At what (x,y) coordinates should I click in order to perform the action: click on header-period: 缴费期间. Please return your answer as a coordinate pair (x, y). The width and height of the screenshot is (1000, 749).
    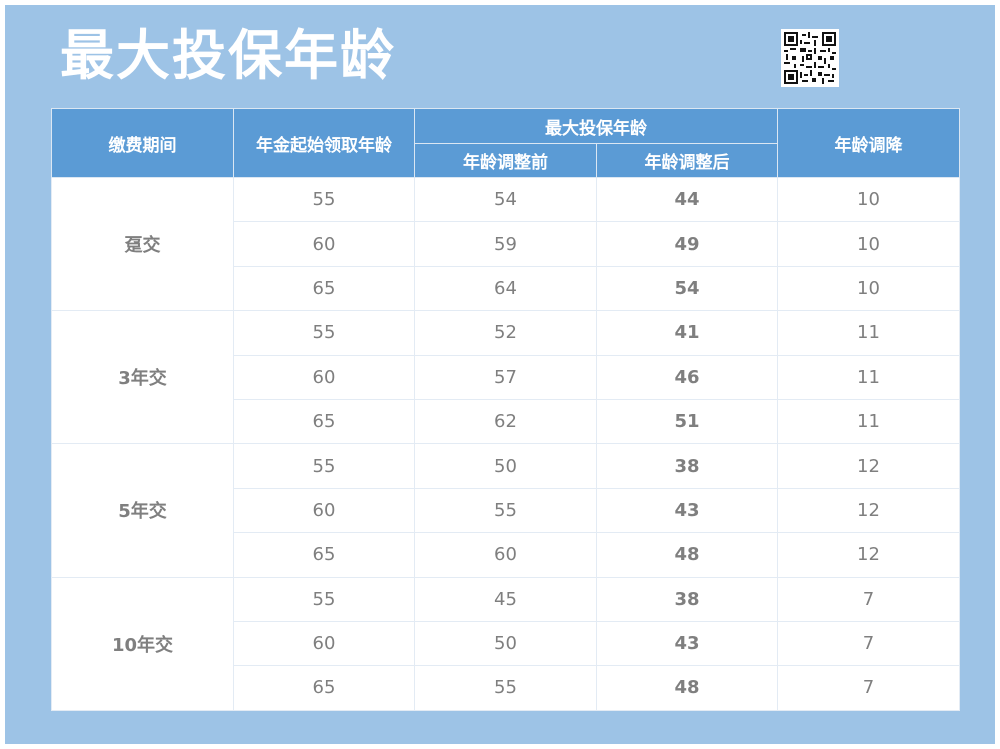
    Looking at the image, I should click on (142, 143).